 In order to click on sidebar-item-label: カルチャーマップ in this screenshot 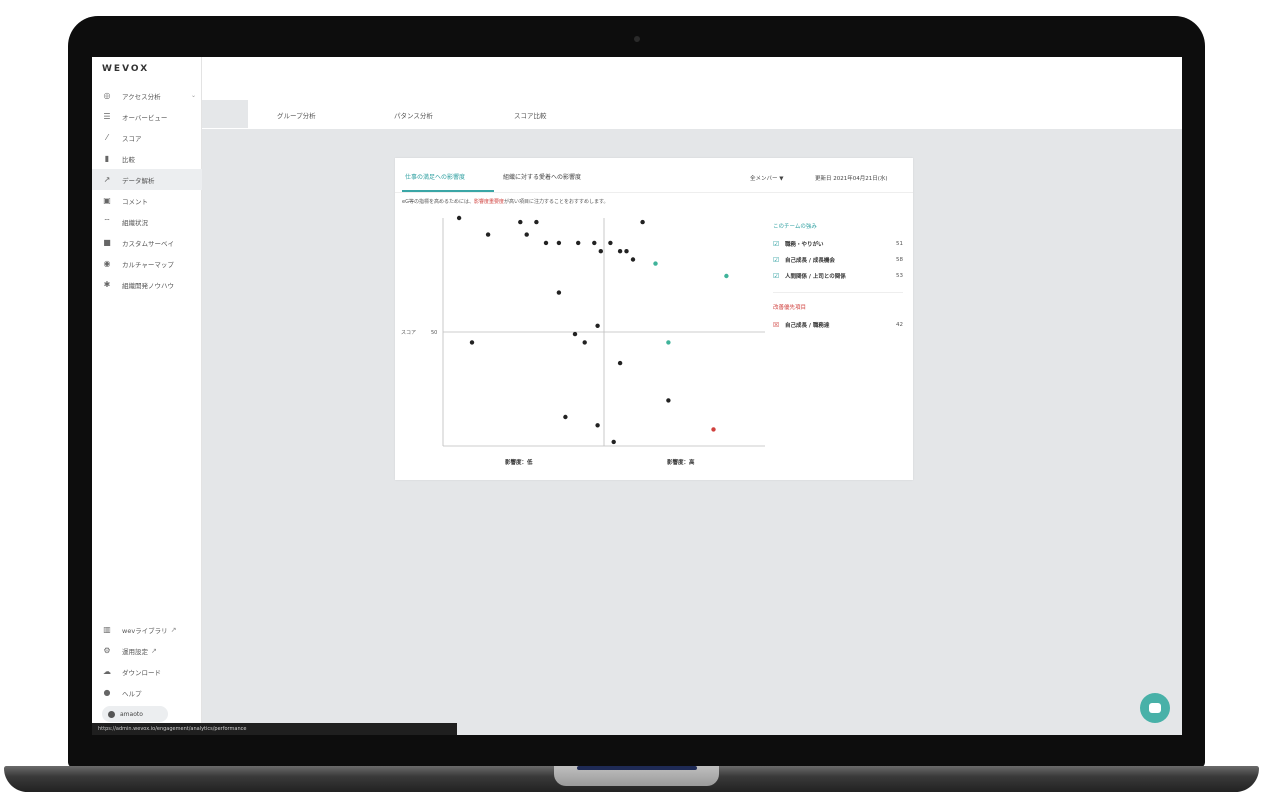, I will do `click(148, 264)`.